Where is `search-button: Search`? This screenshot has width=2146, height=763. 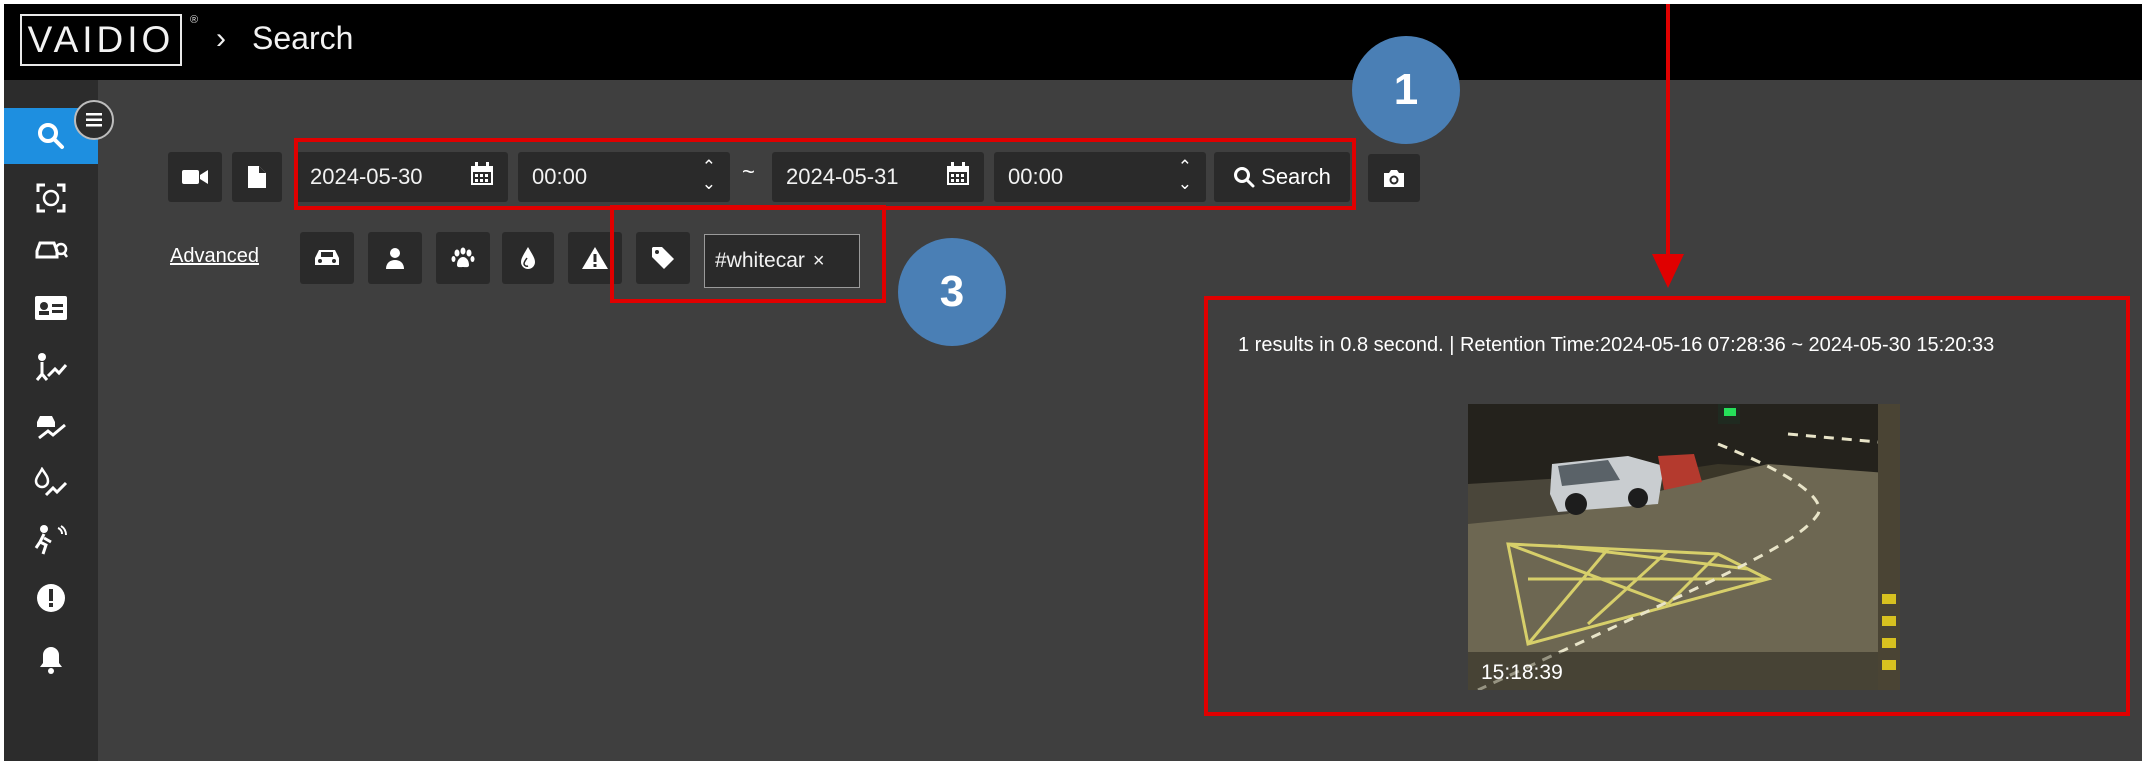
search-button: Search is located at coordinates (1282, 177).